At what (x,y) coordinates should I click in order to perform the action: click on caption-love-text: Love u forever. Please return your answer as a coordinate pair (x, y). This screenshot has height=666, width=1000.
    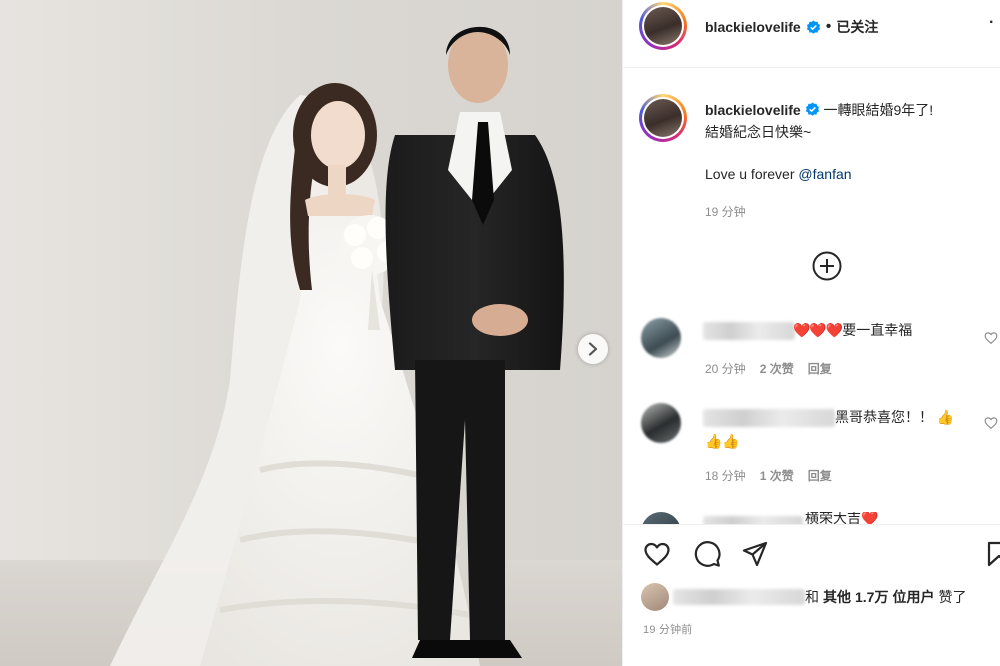
    Looking at the image, I should click on (752, 174).